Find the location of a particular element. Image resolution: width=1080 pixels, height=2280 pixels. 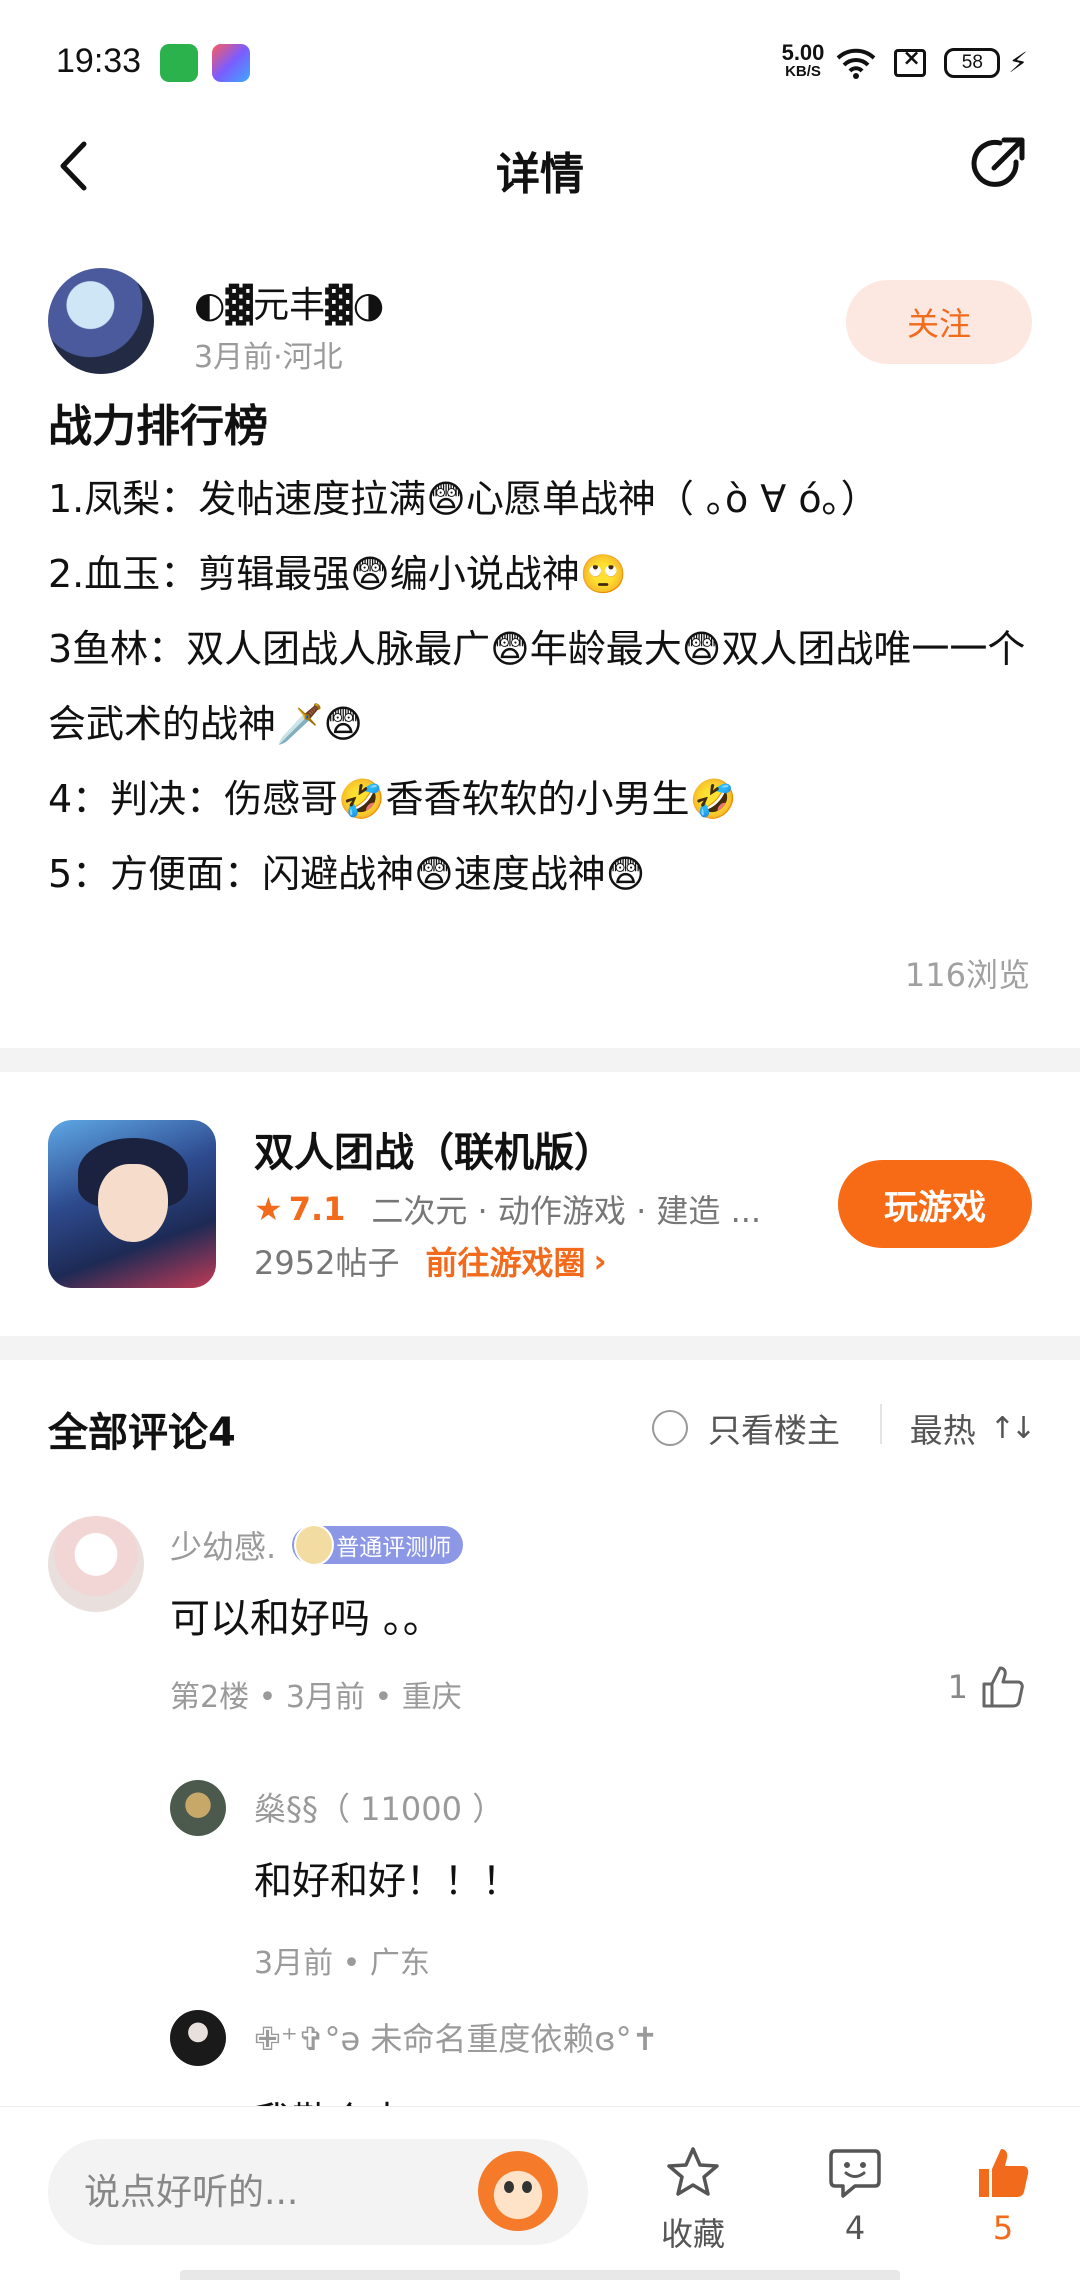

author-meta: 3月前·河北 is located at coordinates (268, 357).